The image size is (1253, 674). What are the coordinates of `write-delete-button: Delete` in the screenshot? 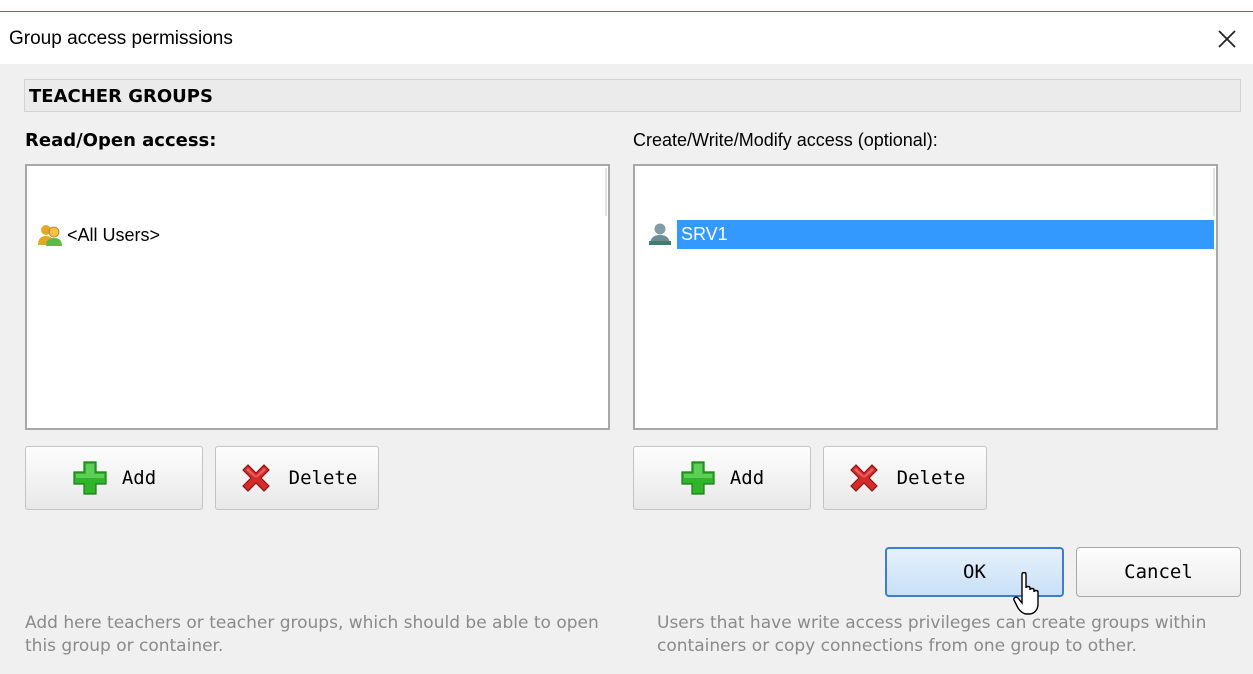 It's located at (905, 478).